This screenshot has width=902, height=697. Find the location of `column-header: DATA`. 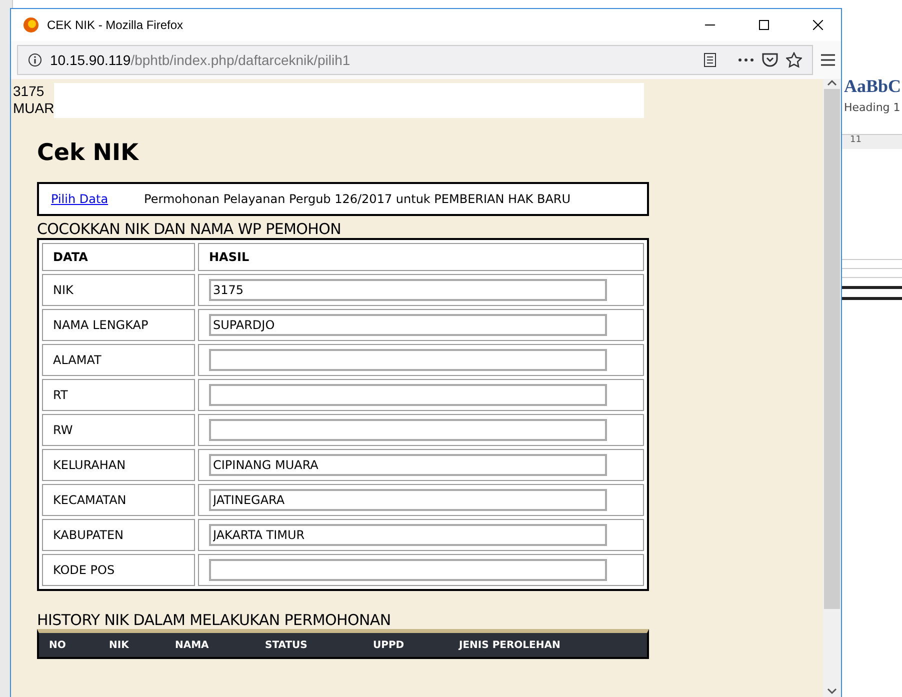

column-header: DATA is located at coordinates (118, 257).